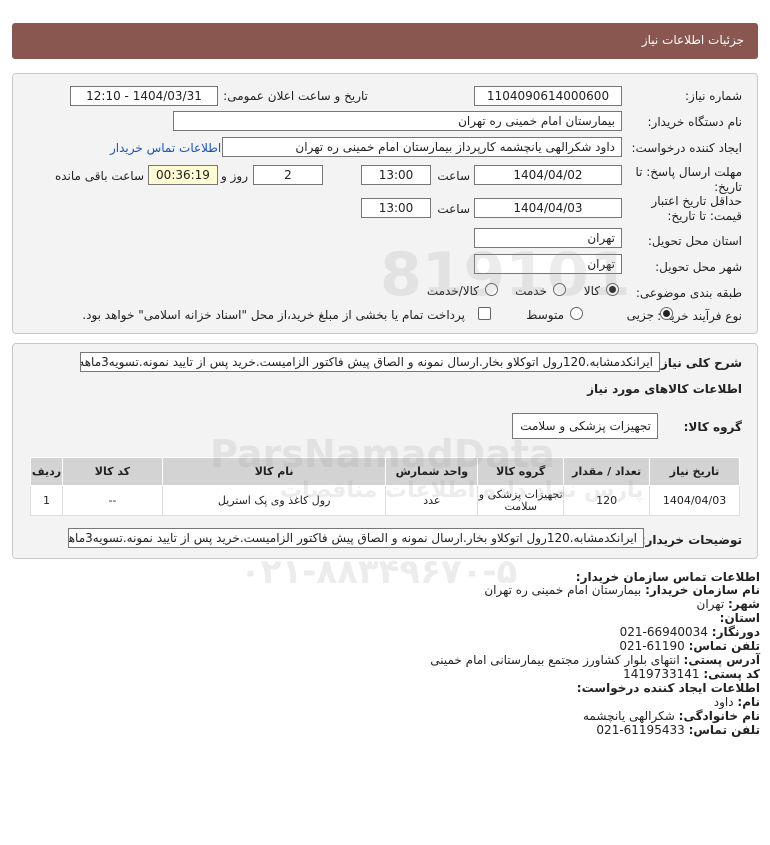  Describe the element at coordinates (668, 688) in the screenshot. I see `creator-title: اطلاعات ایجاد کننده درخواست:` at that location.